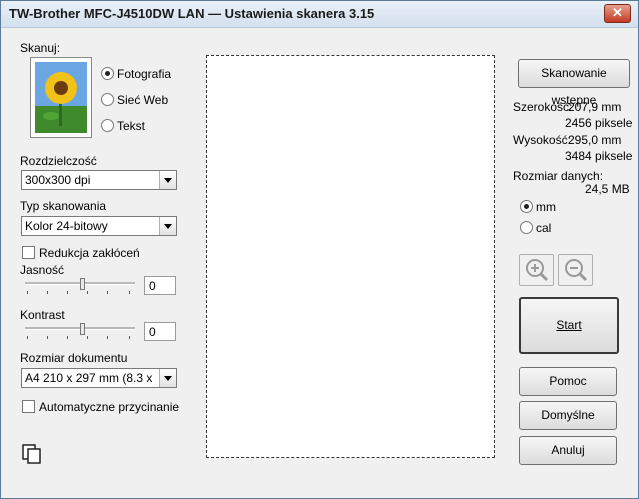 This screenshot has height=499, width=639. What do you see at coordinates (617, 13) in the screenshot?
I see `close-button: ✕` at bounding box center [617, 13].